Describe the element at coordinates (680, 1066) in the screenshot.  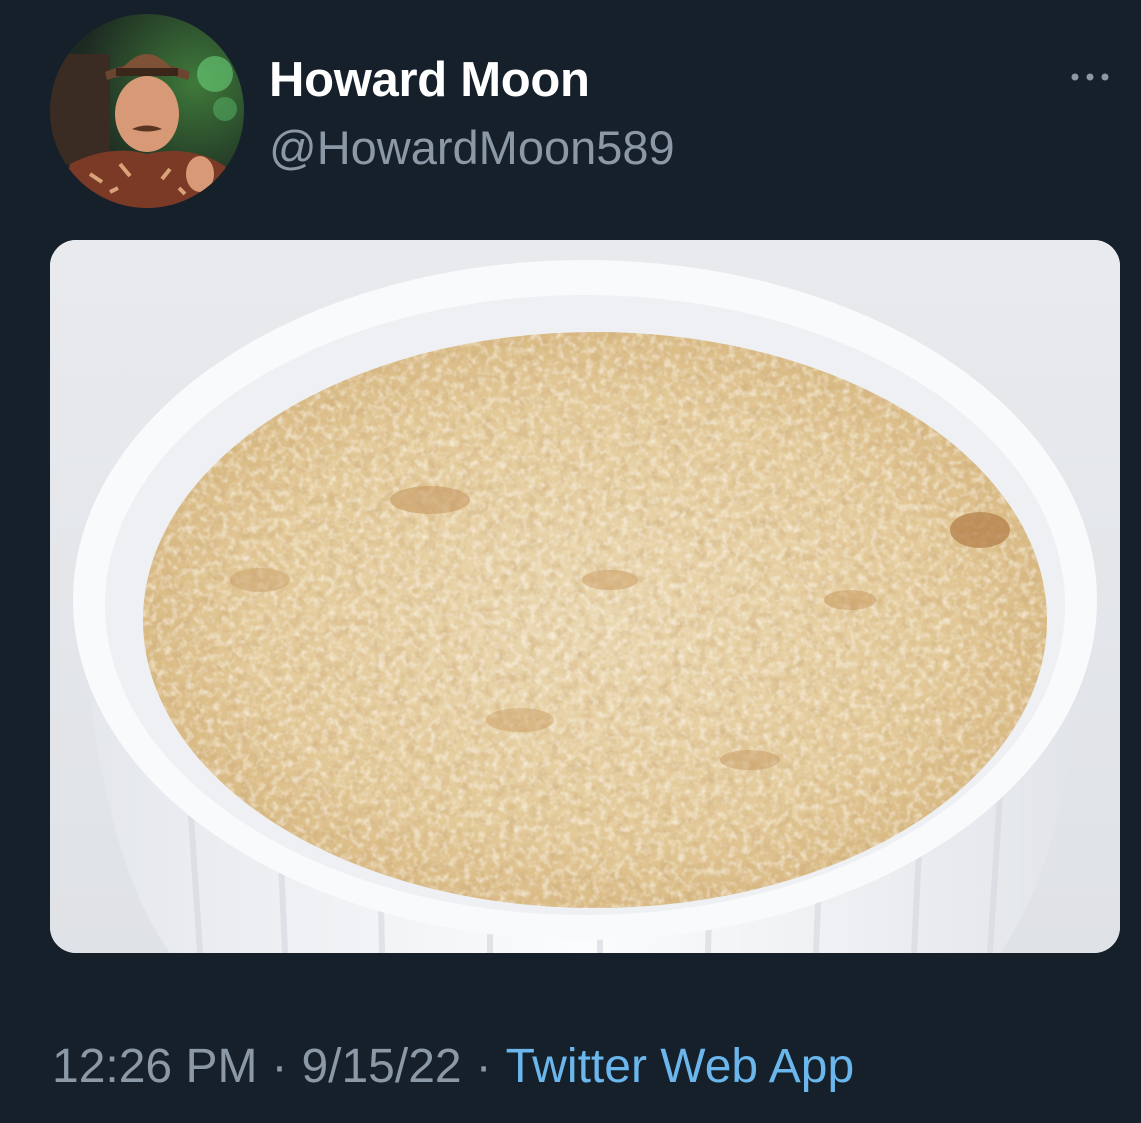
I see `tweet-source-link: Twitter Web App` at that location.